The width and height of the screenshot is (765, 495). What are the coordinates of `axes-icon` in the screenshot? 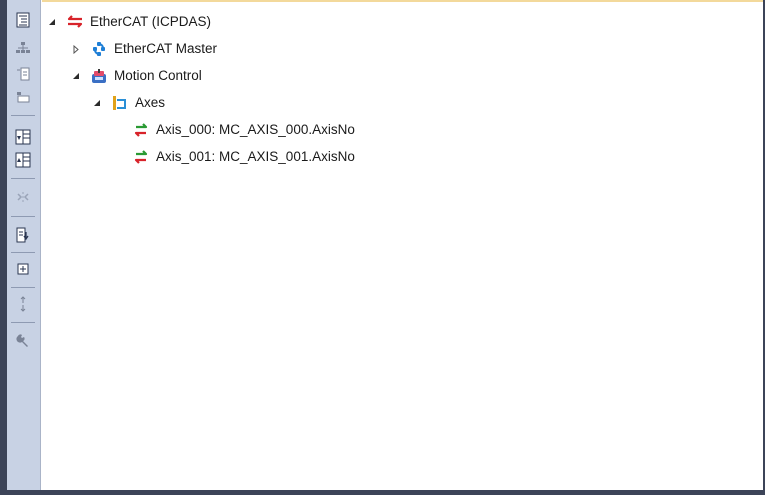 It's located at (120, 103).